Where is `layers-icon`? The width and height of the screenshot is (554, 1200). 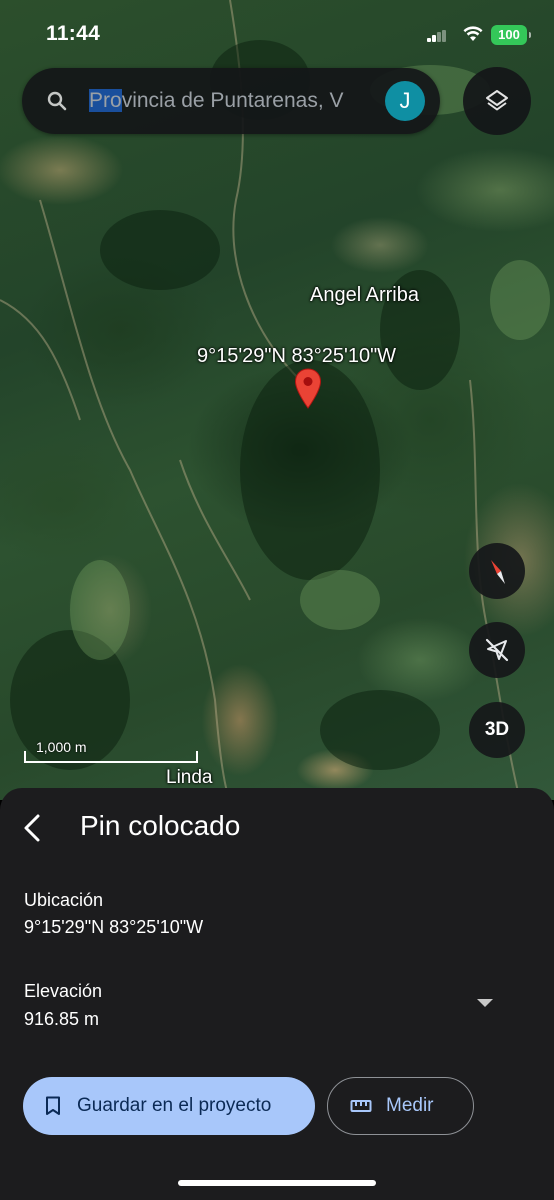
layers-icon is located at coordinates (497, 100).